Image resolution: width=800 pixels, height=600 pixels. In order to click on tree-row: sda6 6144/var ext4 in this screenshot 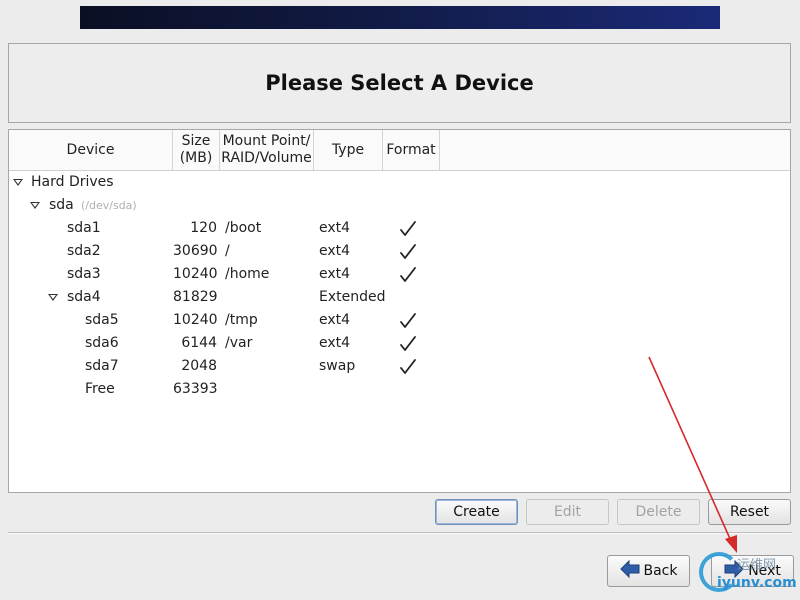, I will do `click(399, 343)`.